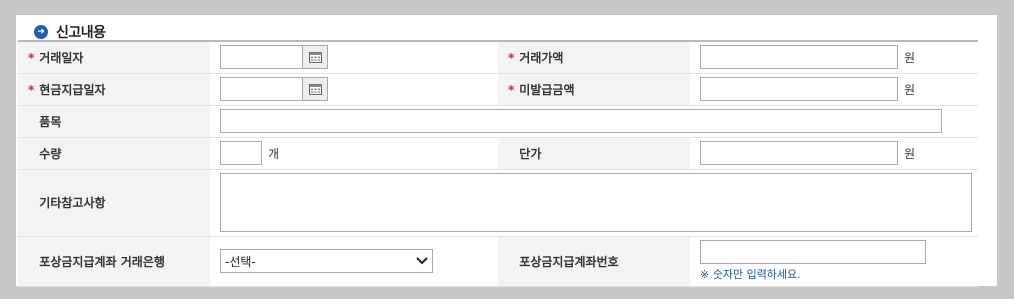 This screenshot has height=299, width=1014. I want to click on trade-amount-input, so click(799, 57).